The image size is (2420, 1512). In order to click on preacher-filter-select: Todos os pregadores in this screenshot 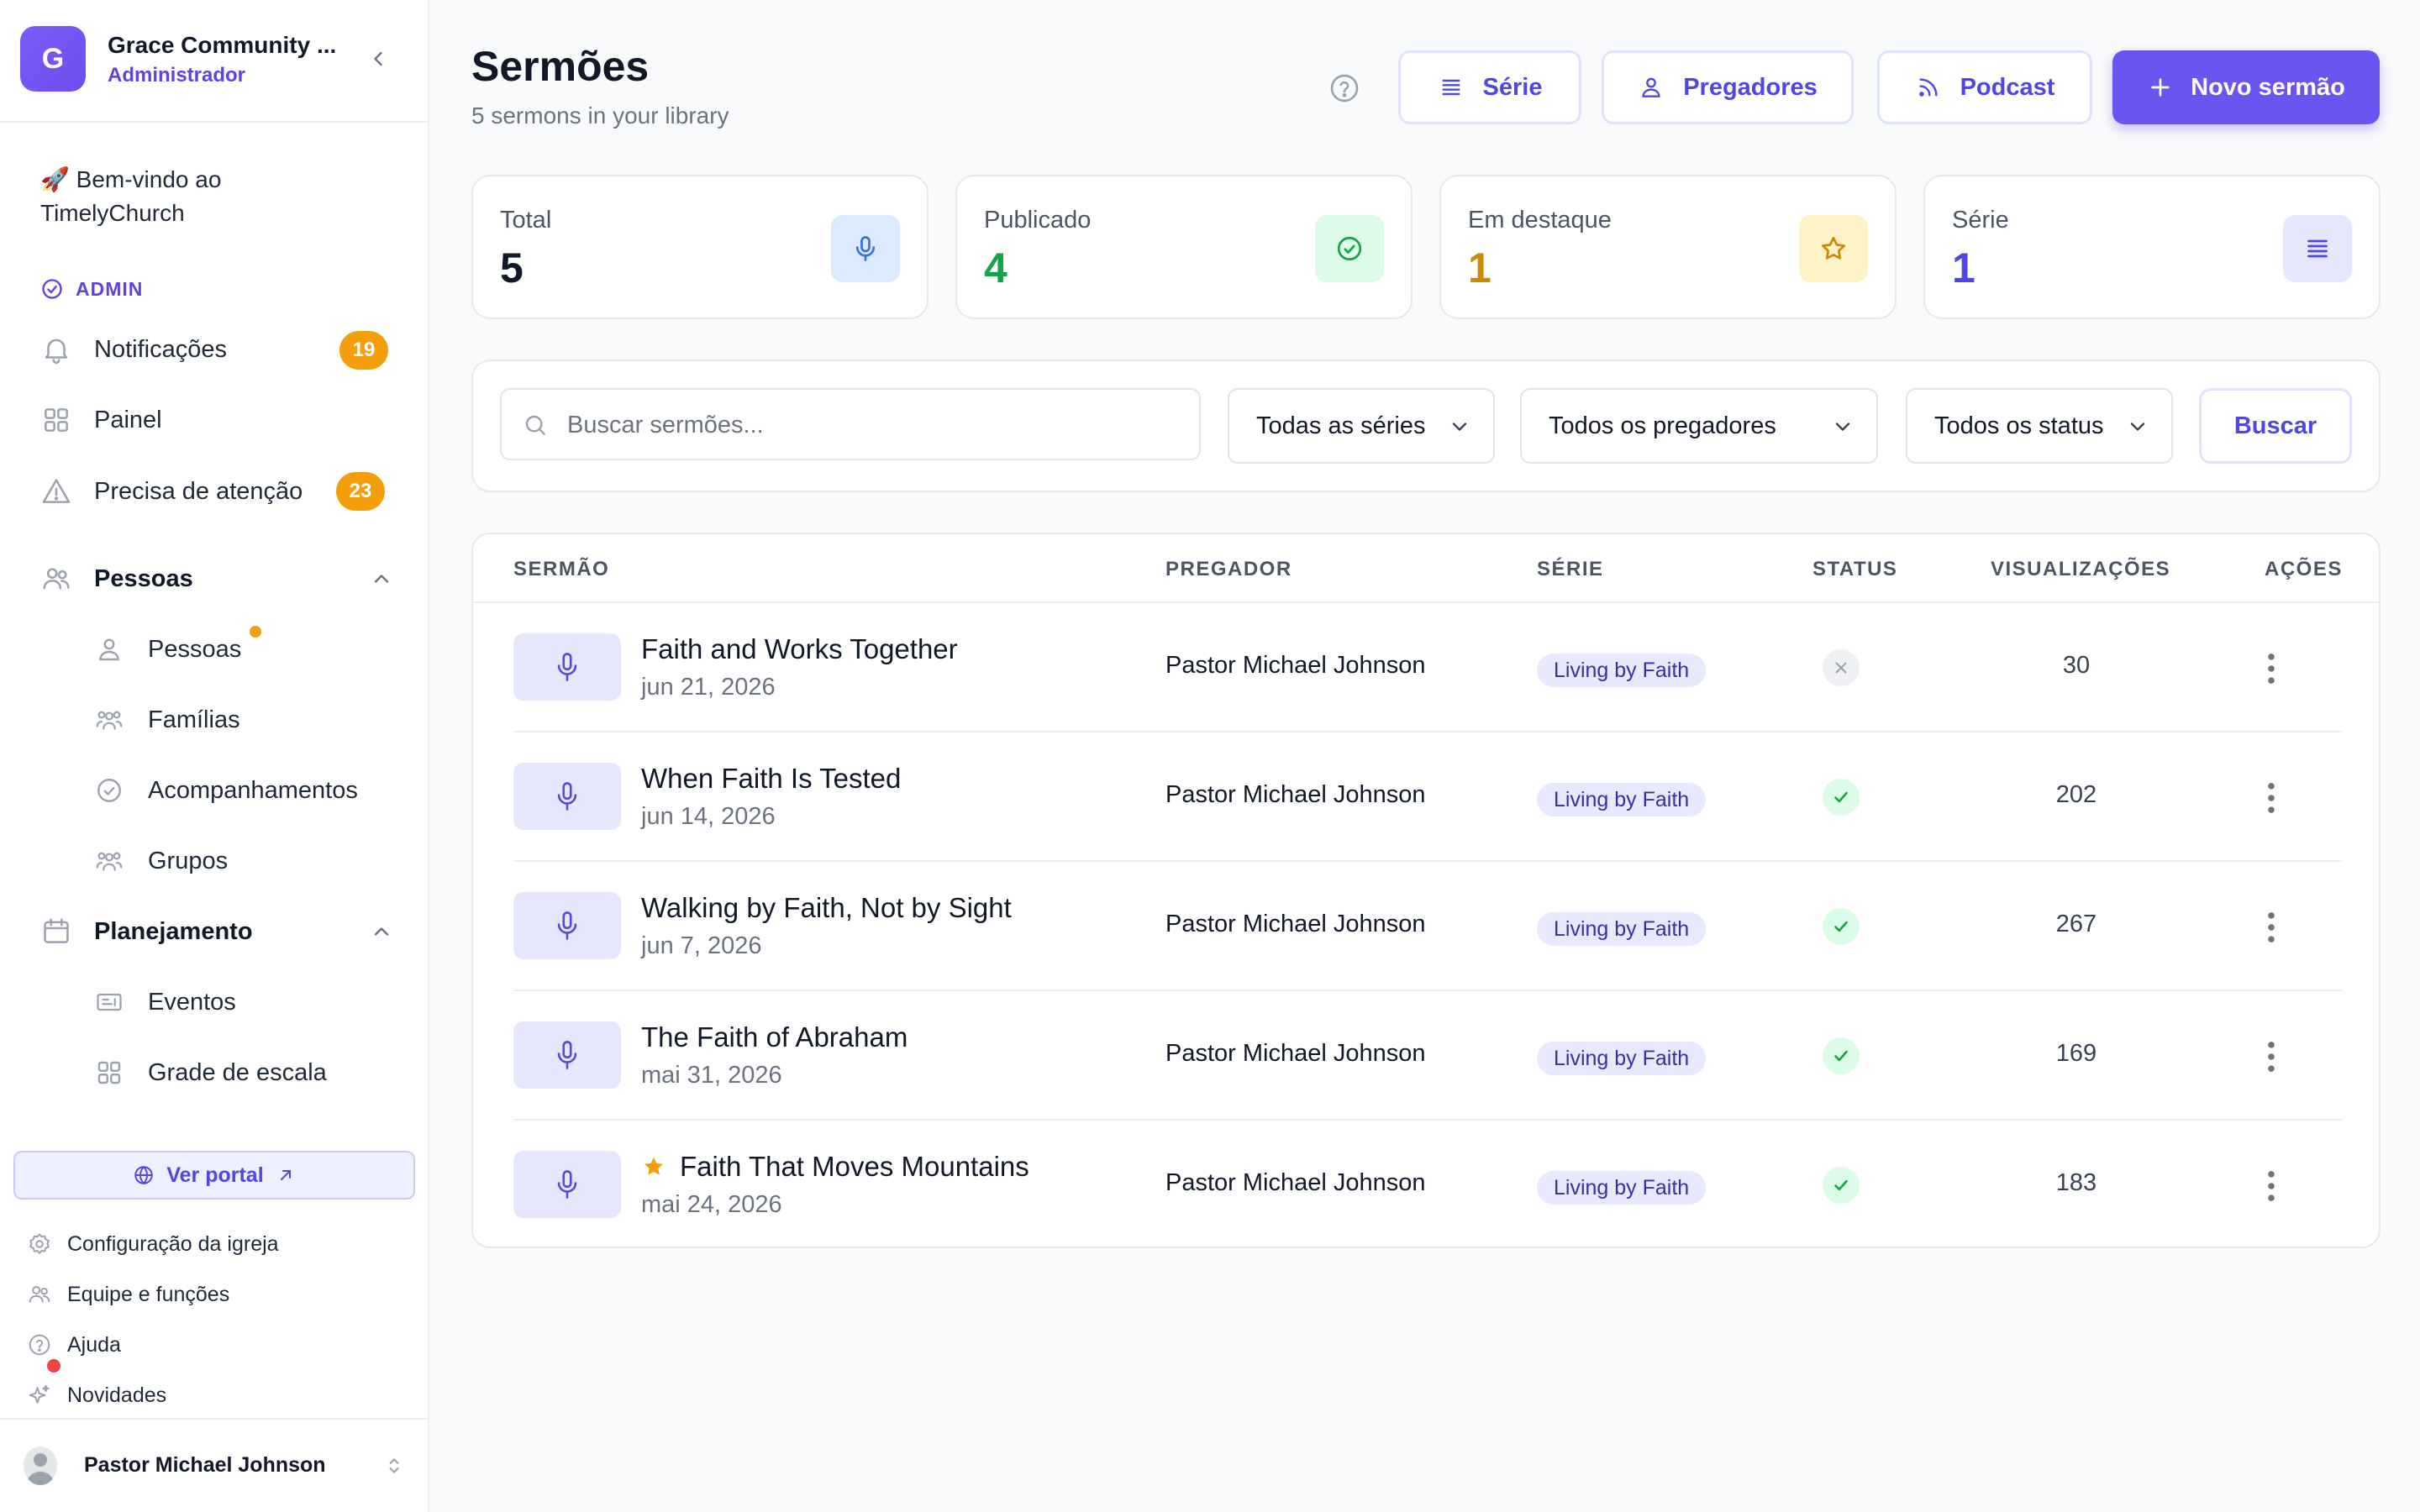, I will do `click(1699, 426)`.